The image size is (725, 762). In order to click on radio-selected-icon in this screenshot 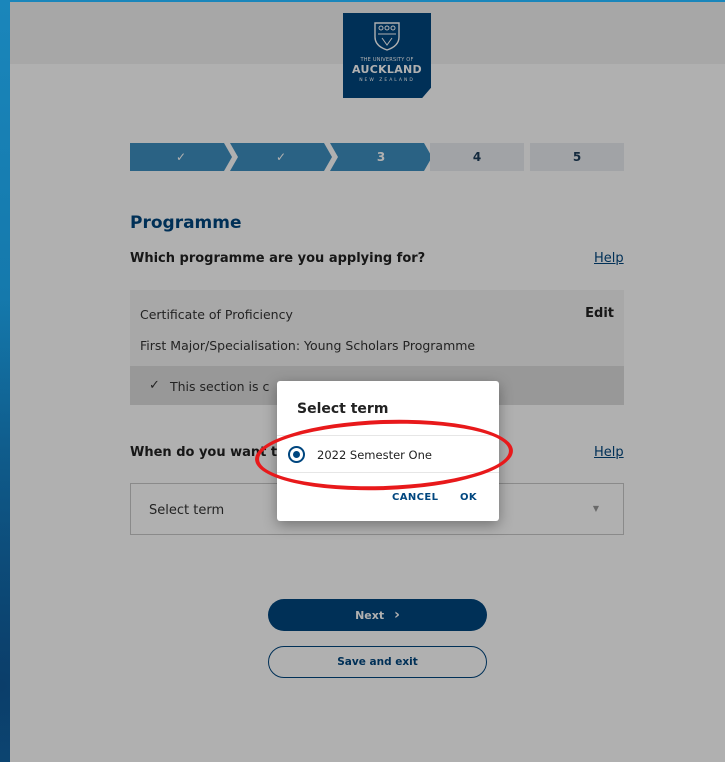, I will do `click(296, 454)`.